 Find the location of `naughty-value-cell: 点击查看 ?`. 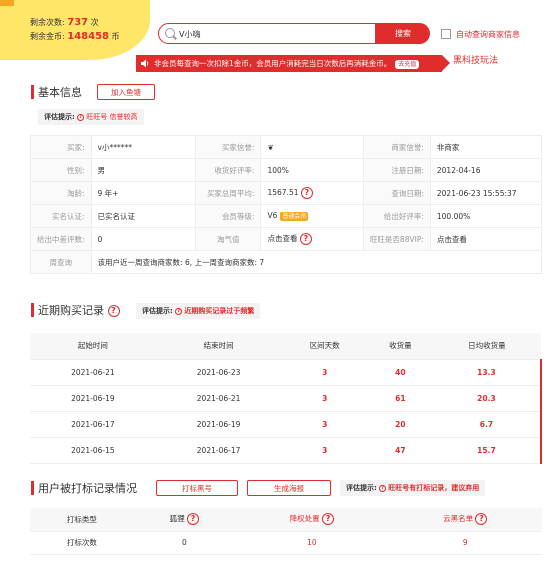

naughty-value-cell: 点击查看 ? is located at coordinates (312, 239).